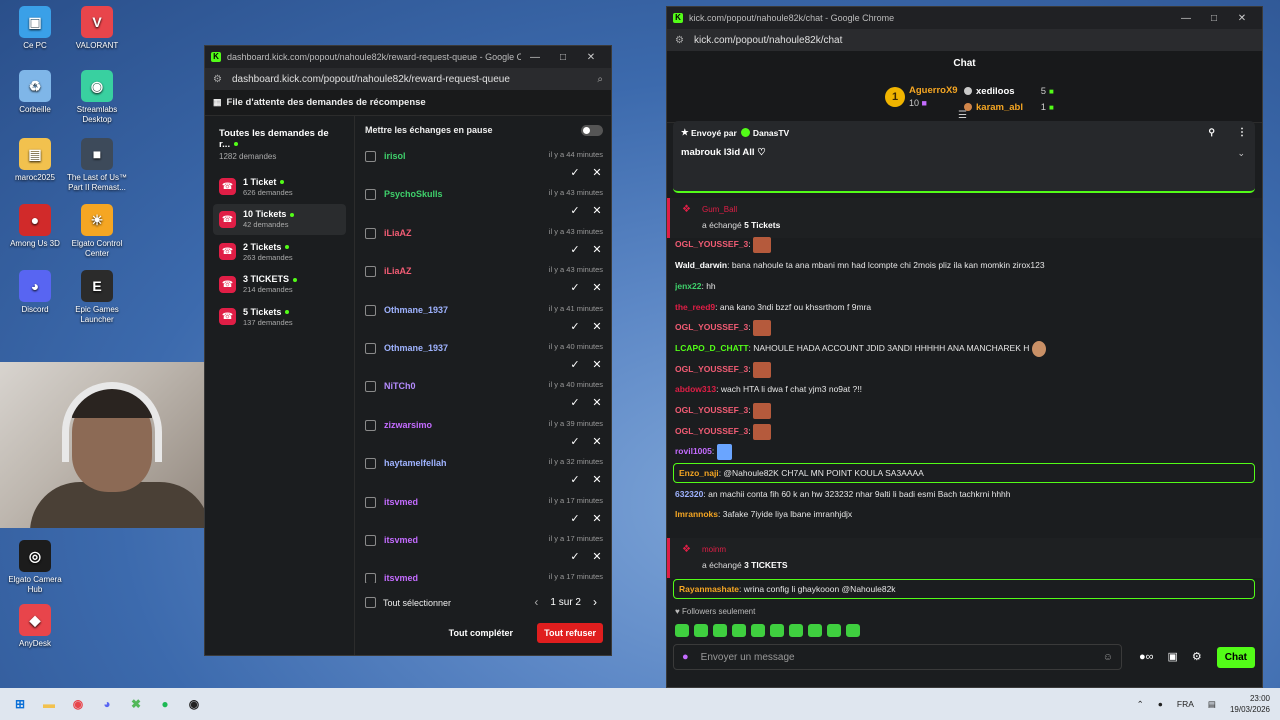 The image size is (1280, 720). Describe the element at coordinates (279, 186) in the screenshot. I see `sidebar-item-reward: ☎ 1 Ticket 626 demandes` at that location.